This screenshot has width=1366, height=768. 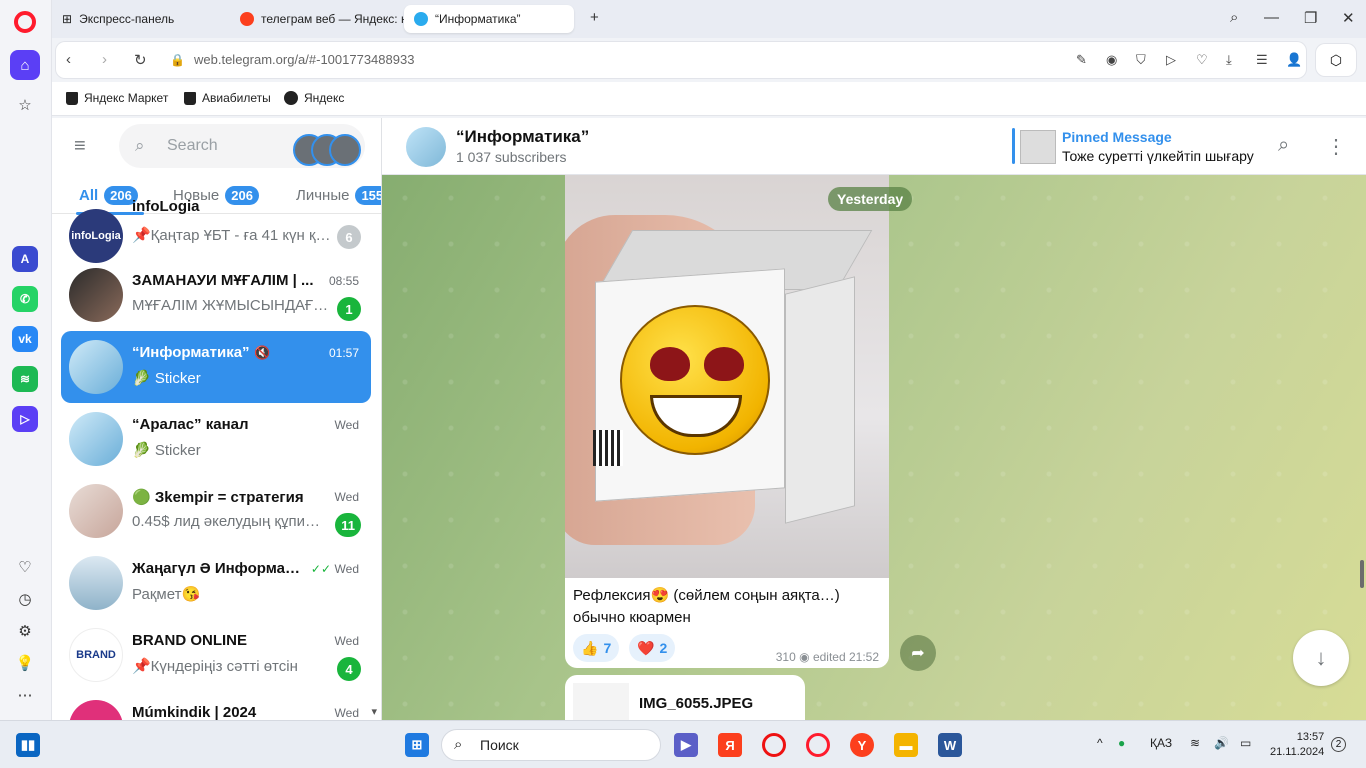 What do you see at coordinates (686, 745) in the screenshot?
I see `meet-icon: ▶` at bounding box center [686, 745].